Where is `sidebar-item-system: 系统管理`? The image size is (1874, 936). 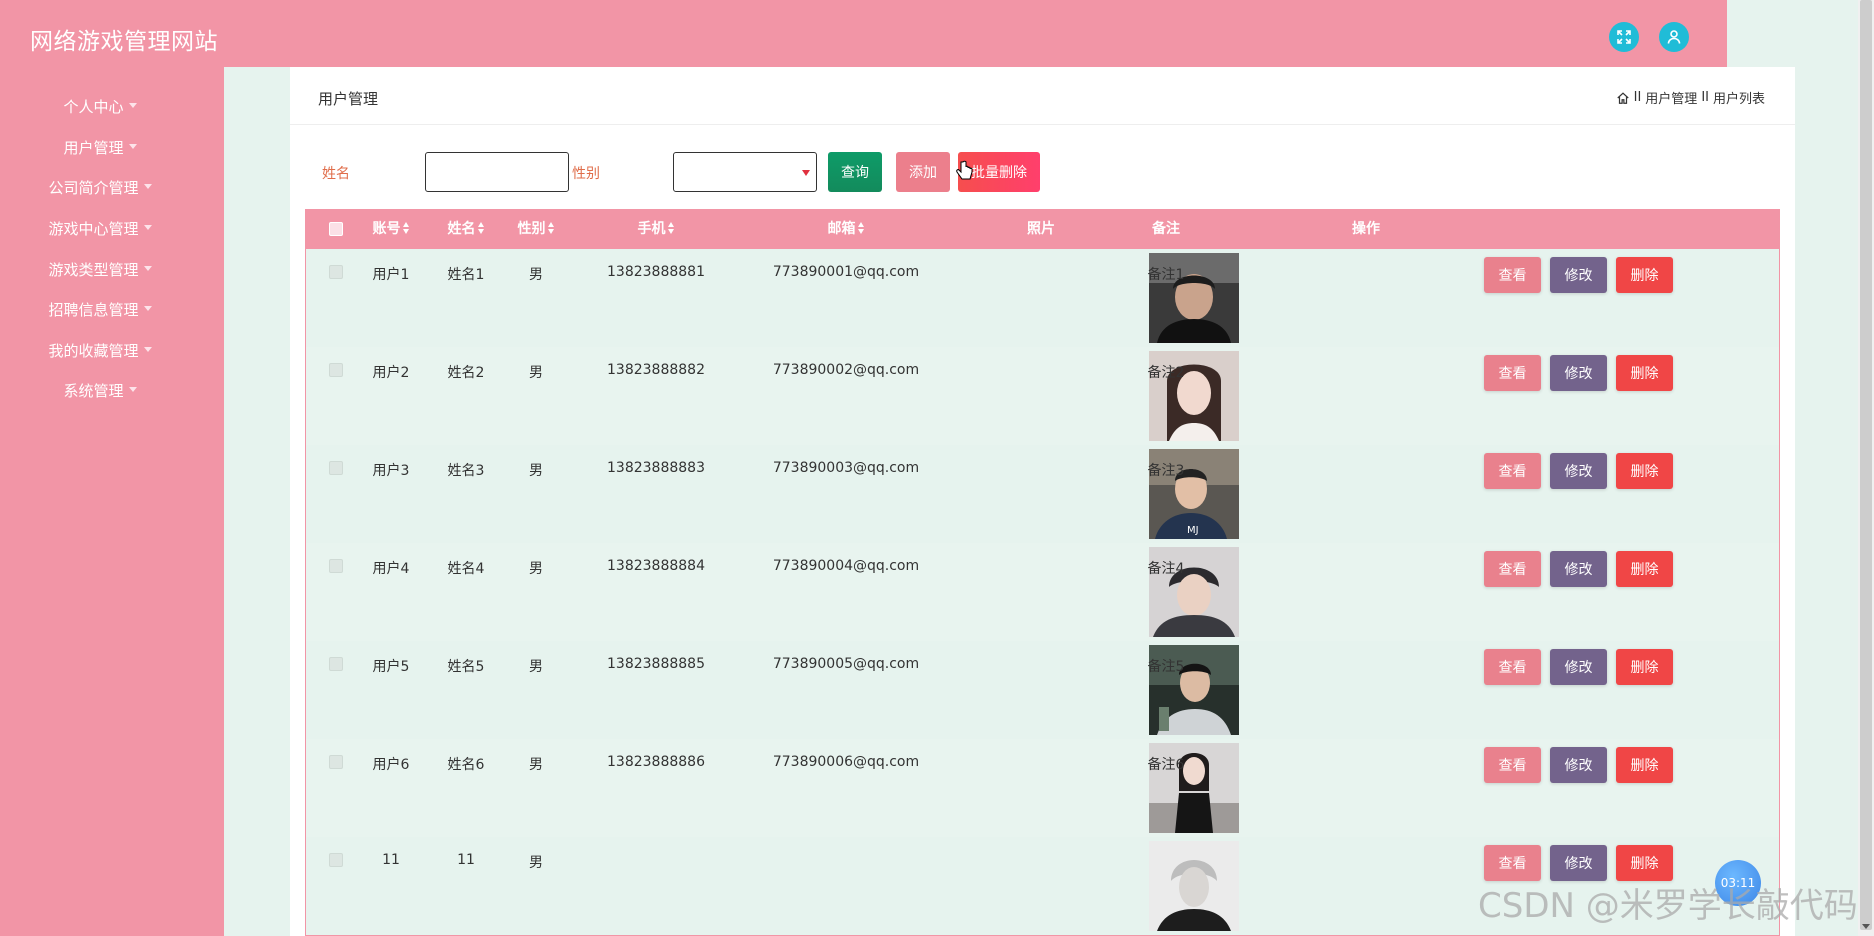 sidebar-item-system: 系统管理 is located at coordinates (100, 390).